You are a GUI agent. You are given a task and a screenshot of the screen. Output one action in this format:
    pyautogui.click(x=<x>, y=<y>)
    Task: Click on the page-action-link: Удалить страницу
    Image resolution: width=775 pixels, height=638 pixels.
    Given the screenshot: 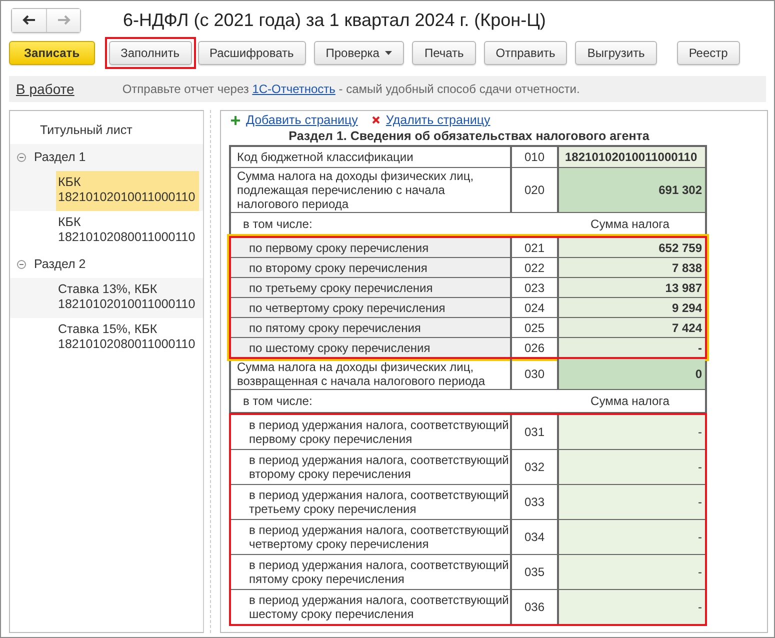 What is the action you would take?
    pyautogui.click(x=438, y=120)
    